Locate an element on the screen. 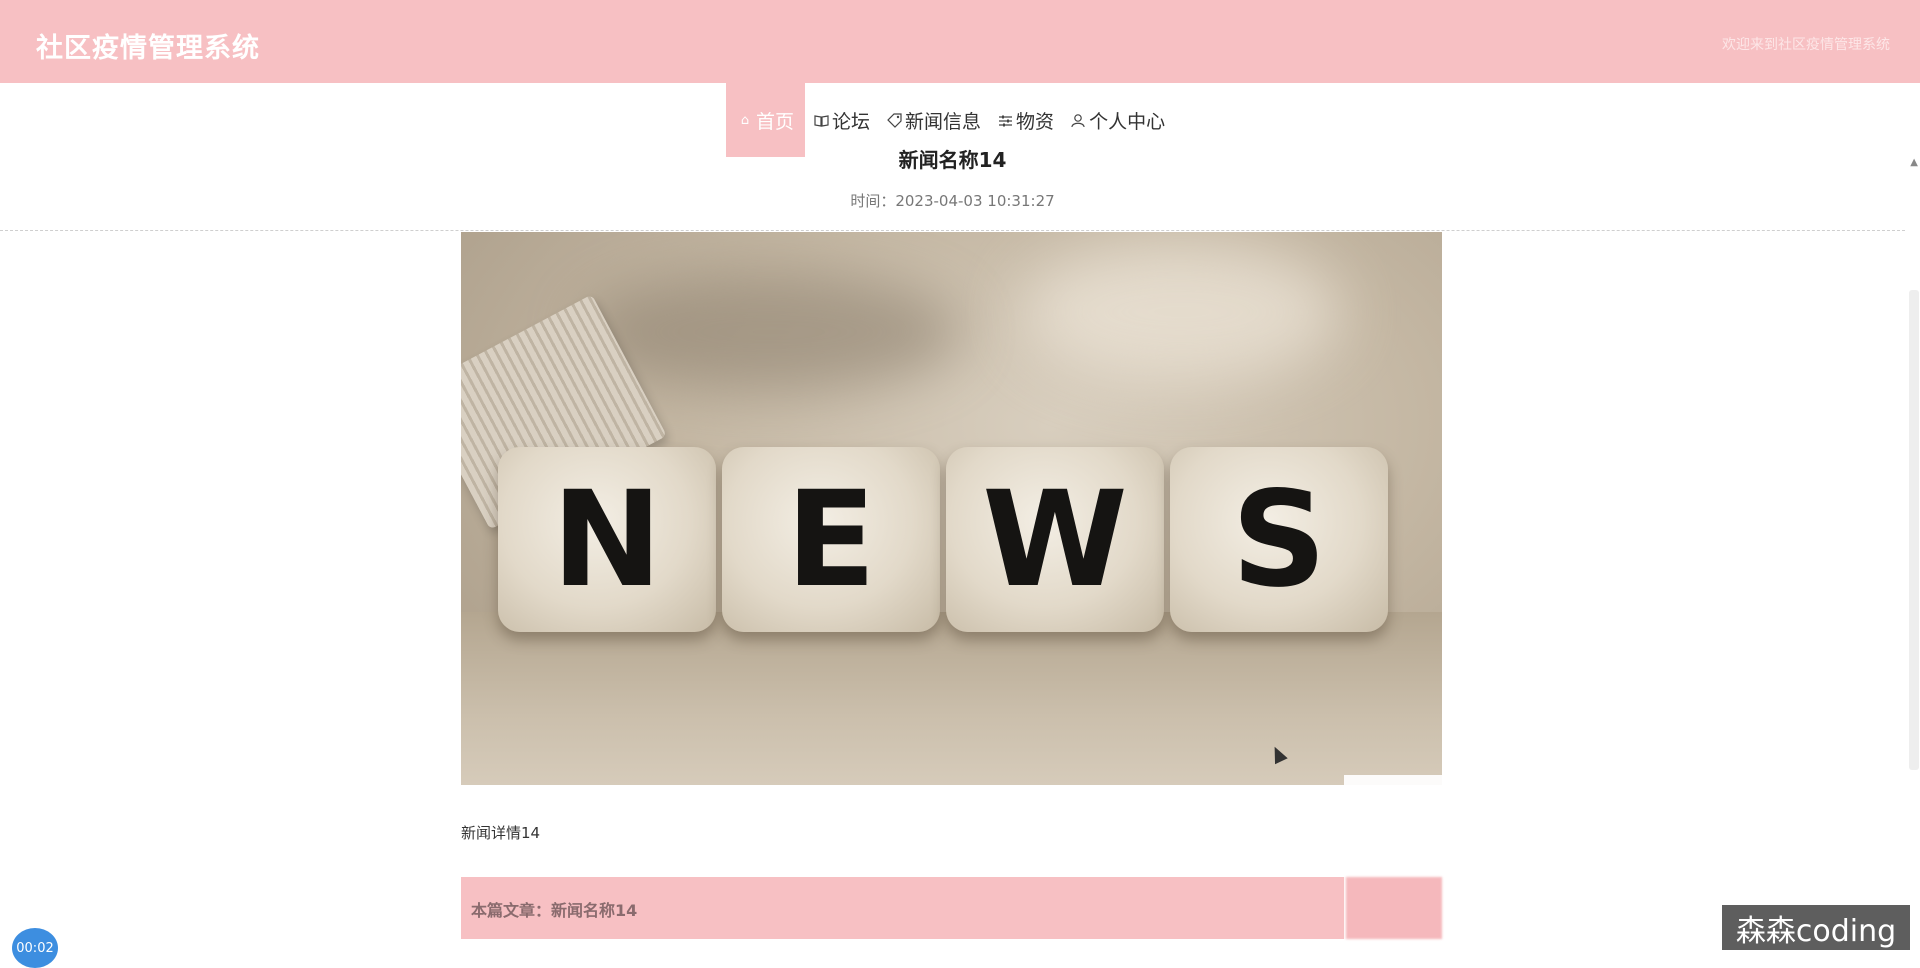 The height and width of the screenshot is (968, 1920). news-cubes: N E W S is located at coordinates (943, 539).